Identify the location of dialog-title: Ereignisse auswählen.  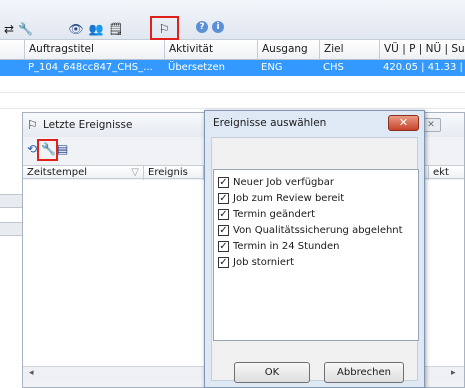
(270, 123).